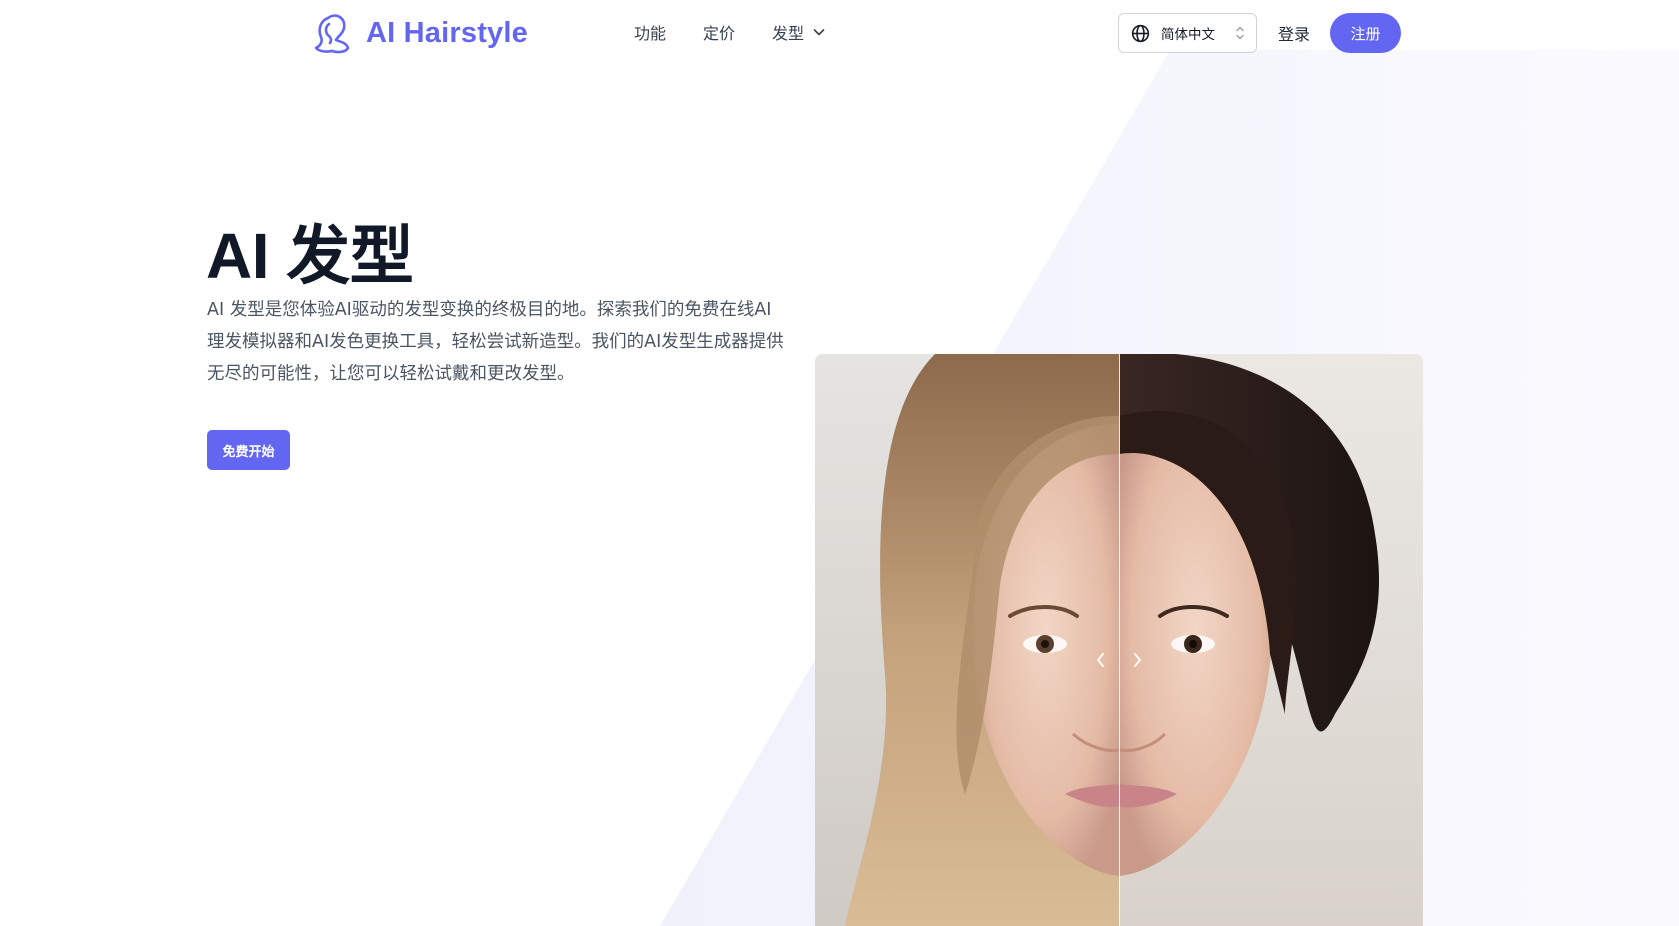 The image size is (1679, 926). I want to click on chevron-up-down-icon, so click(1240, 33).